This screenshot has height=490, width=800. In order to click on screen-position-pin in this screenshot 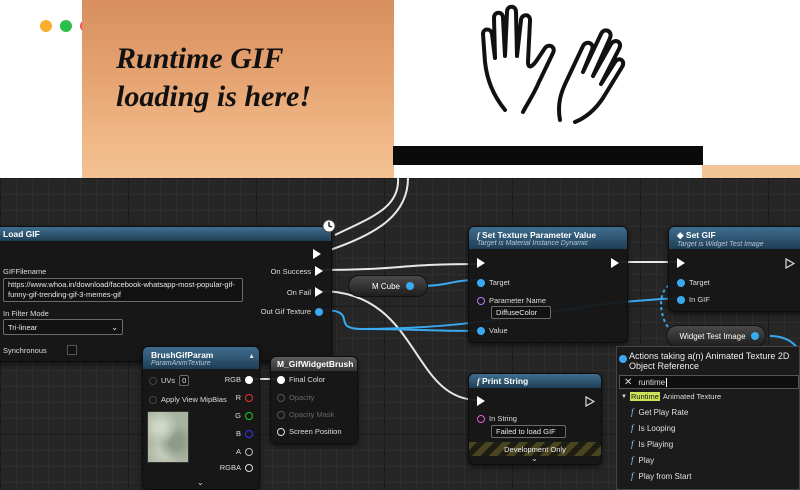, I will do `click(281, 431)`.